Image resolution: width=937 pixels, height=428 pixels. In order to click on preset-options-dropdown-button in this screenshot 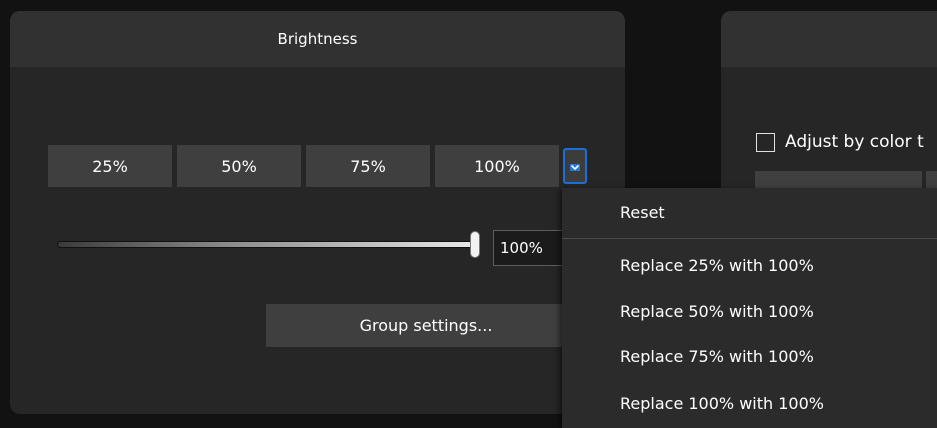, I will do `click(575, 166)`.